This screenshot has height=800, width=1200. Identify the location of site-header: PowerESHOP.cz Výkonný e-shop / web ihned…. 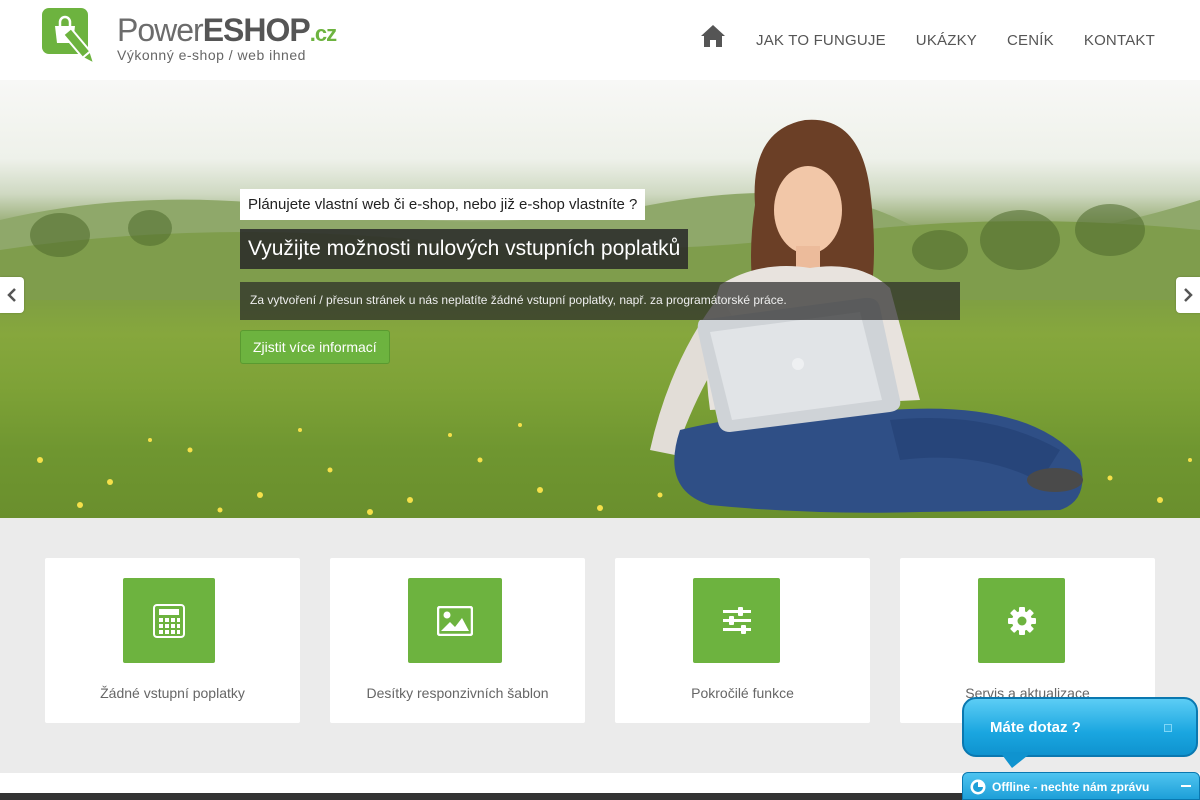
(600, 40).